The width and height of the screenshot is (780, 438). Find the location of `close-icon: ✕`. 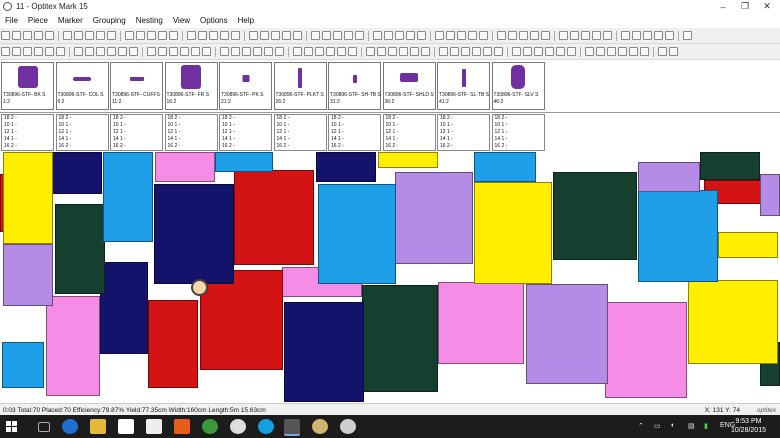

close-icon: ✕ is located at coordinates (767, 6).